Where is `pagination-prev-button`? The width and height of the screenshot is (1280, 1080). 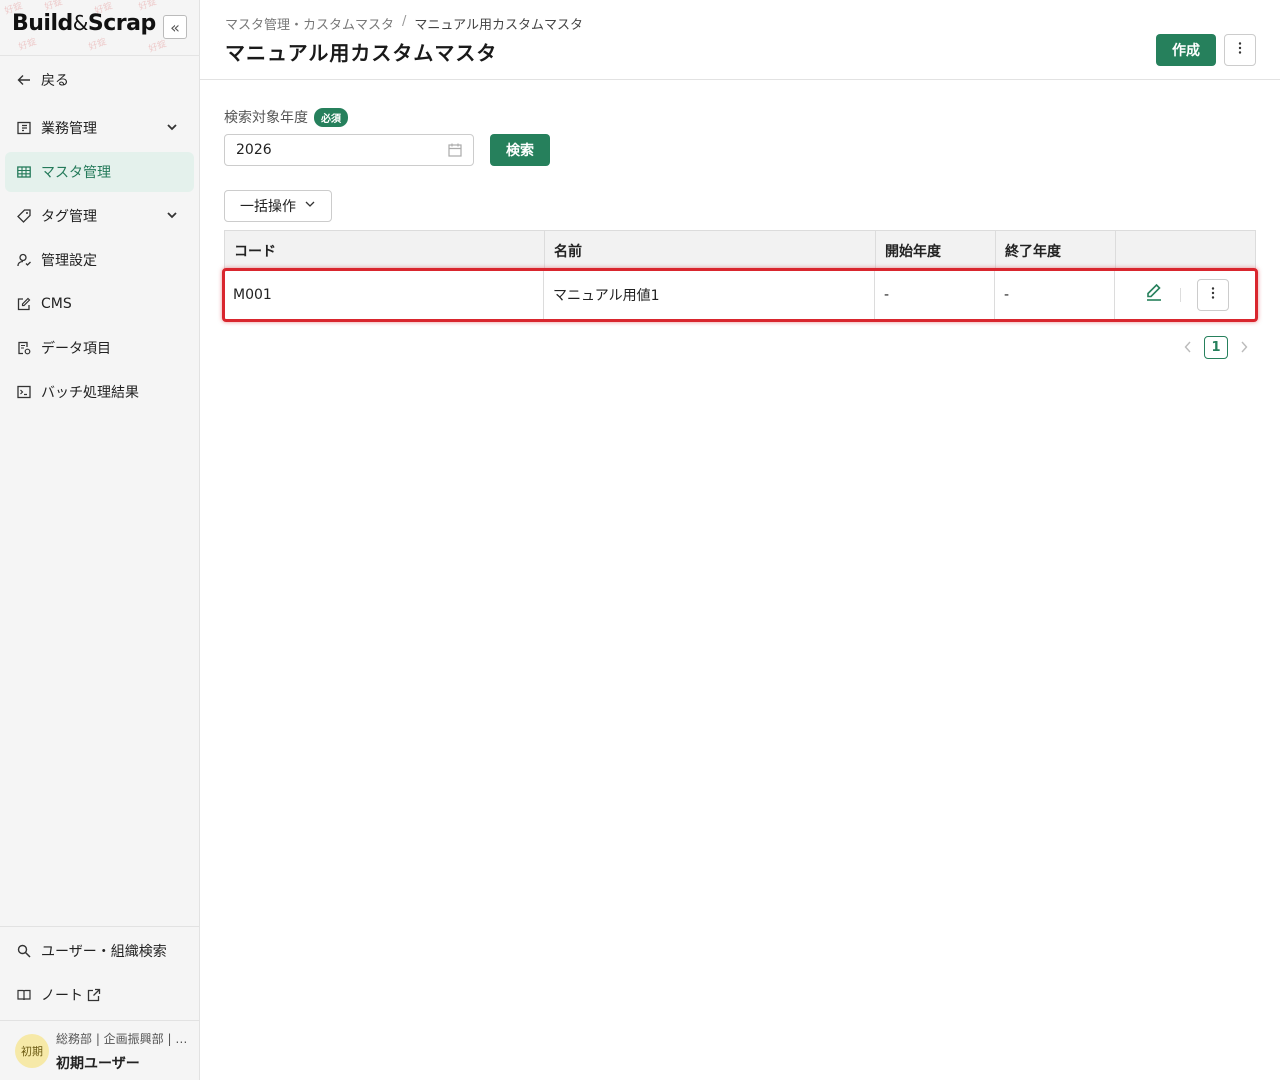 pagination-prev-button is located at coordinates (1188, 347).